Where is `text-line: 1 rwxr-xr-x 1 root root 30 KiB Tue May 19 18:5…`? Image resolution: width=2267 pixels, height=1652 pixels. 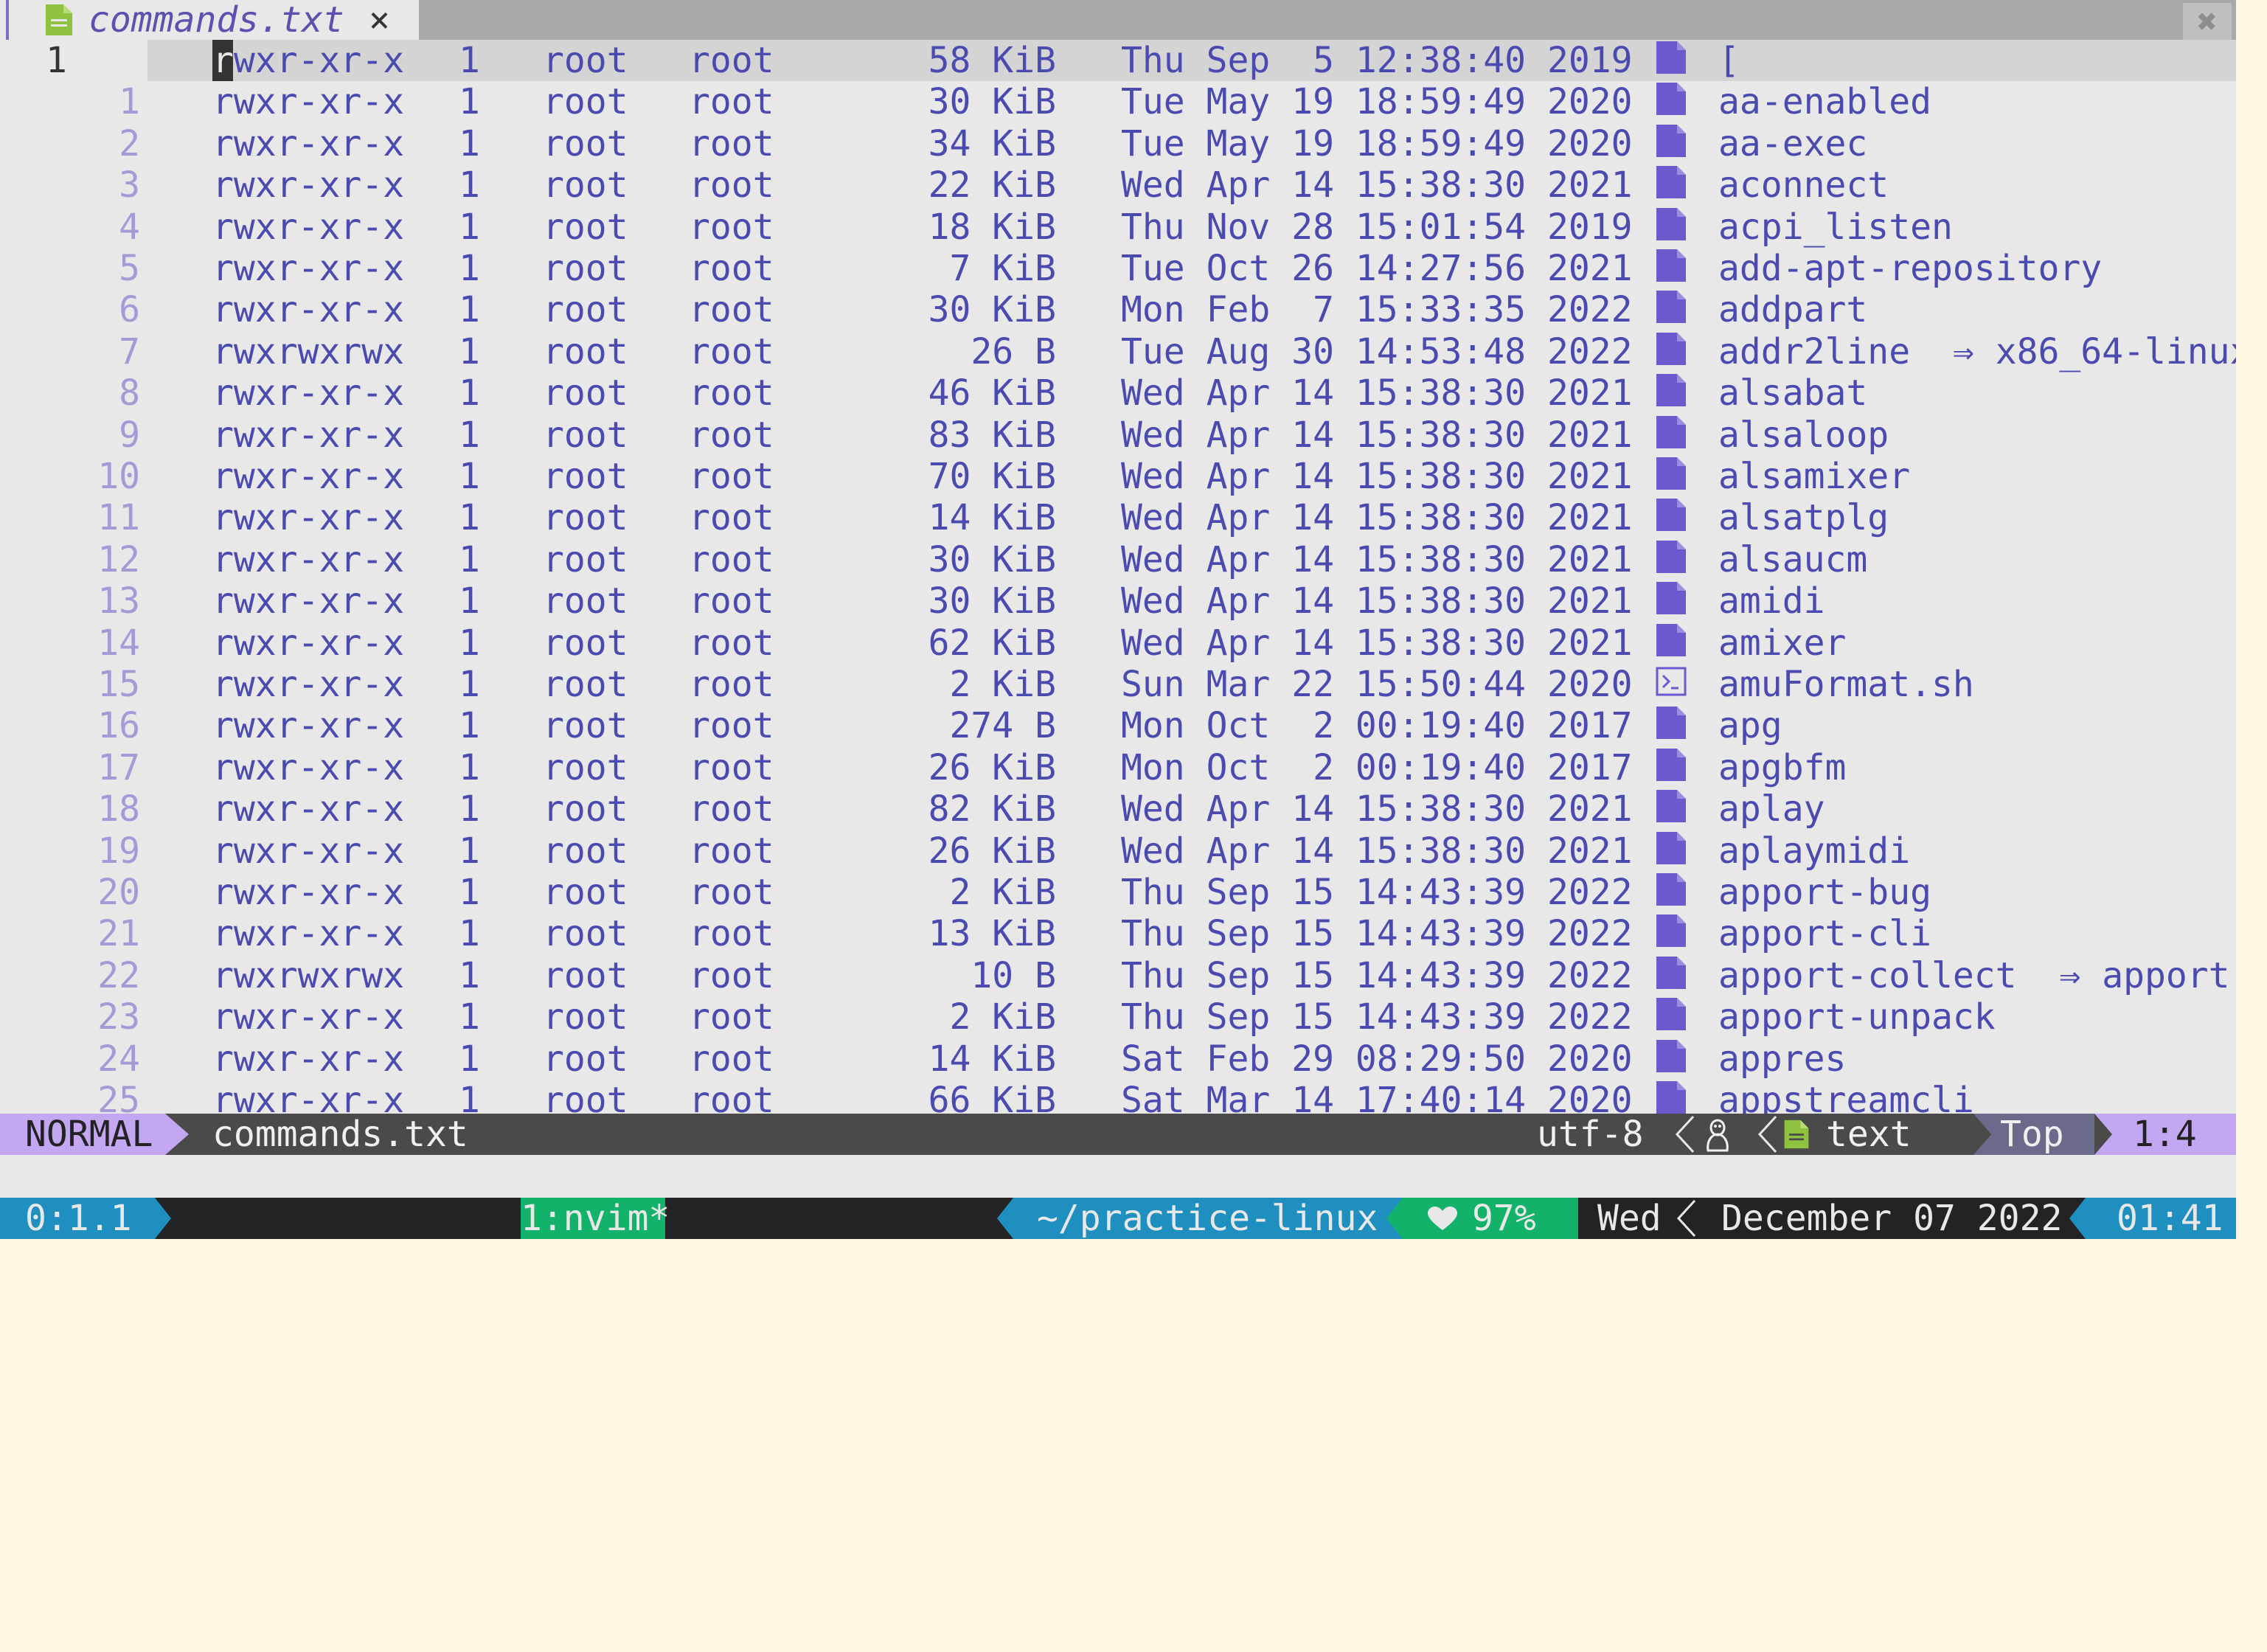
text-line: 1 rwxr-xr-x 1 root root 30 KiB Tue May 19 18:5… is located at coordinates (1118, 101).